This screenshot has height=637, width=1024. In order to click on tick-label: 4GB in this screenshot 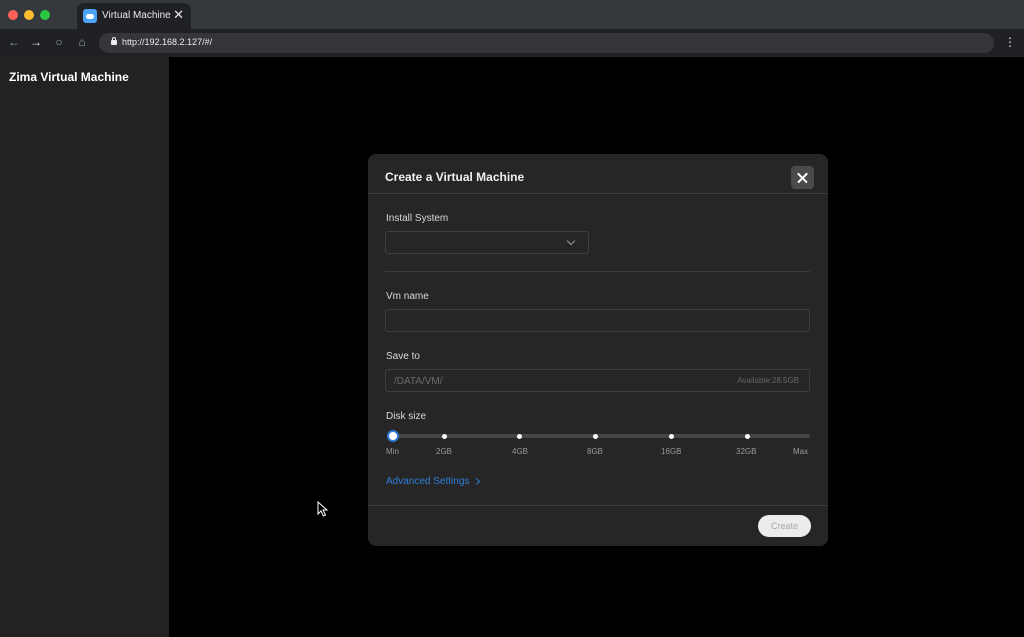, I will do `click(520, 451)`.